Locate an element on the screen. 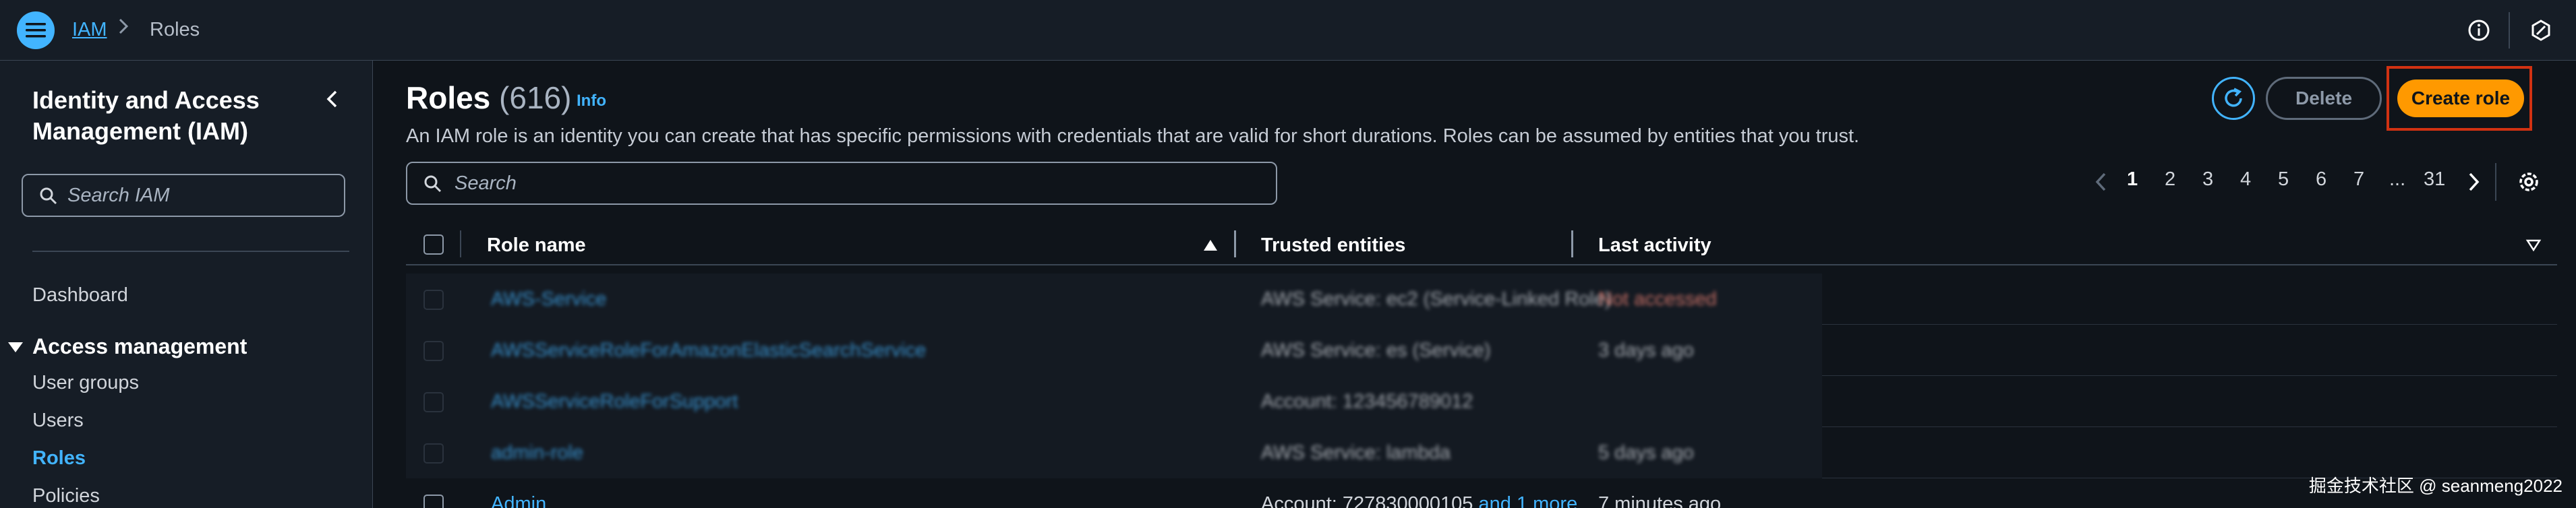  last-activity-cell: 3 days ago is located at coordinates (1646, 350).